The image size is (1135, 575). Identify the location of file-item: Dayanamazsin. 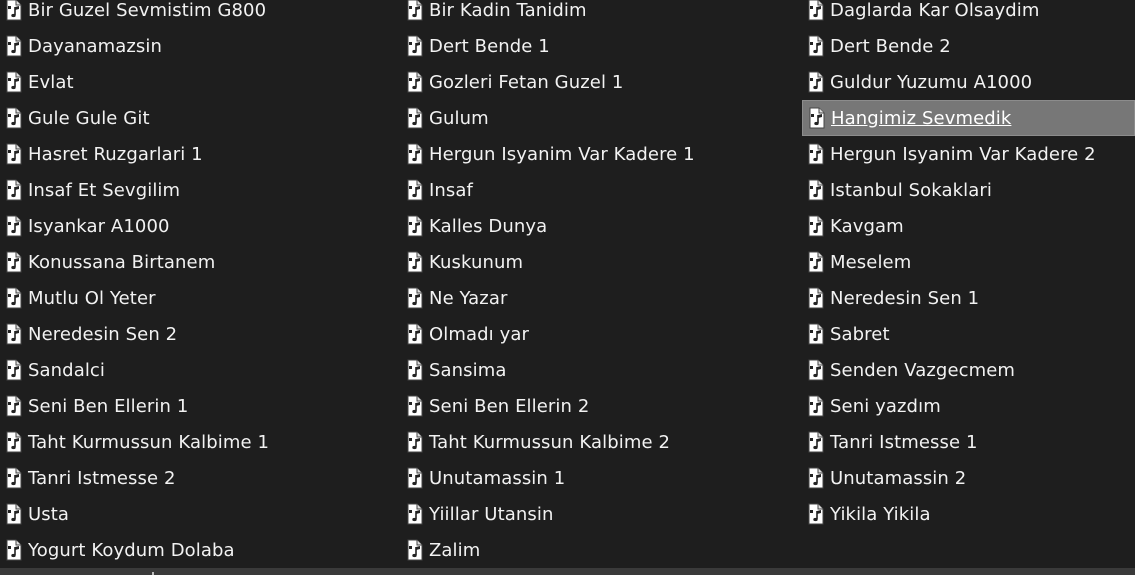
(200, 46).